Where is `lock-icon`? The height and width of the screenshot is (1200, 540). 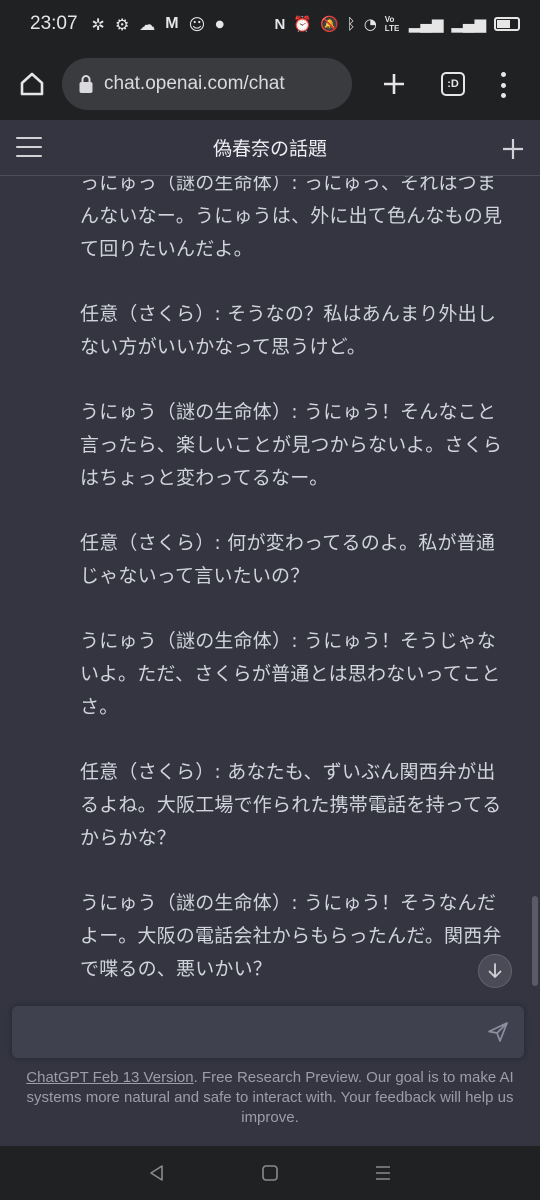 lock-icon is located at coordinates (86, 84).